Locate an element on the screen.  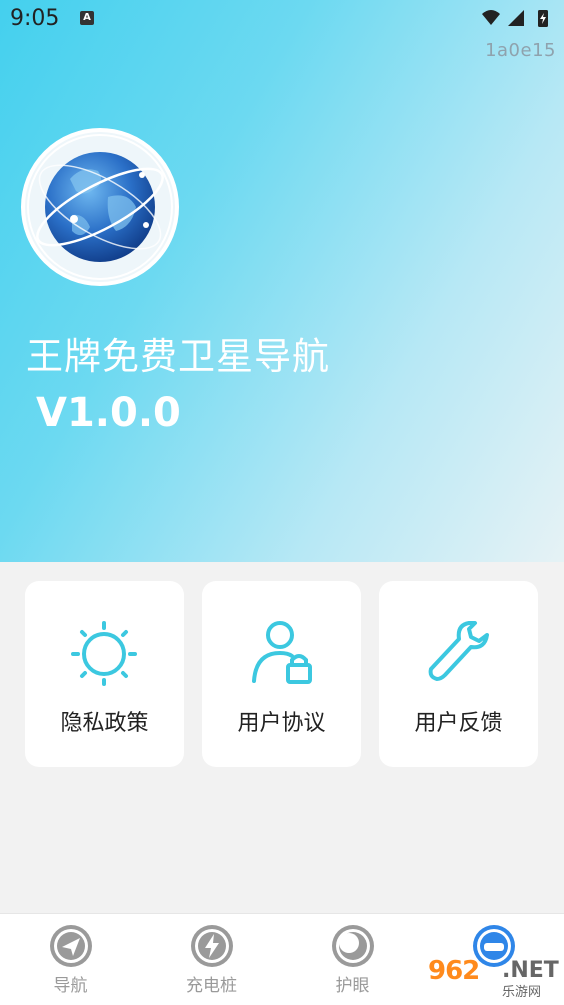
tab-charging-label: 充电桩 is located at coordinates (211, 986).